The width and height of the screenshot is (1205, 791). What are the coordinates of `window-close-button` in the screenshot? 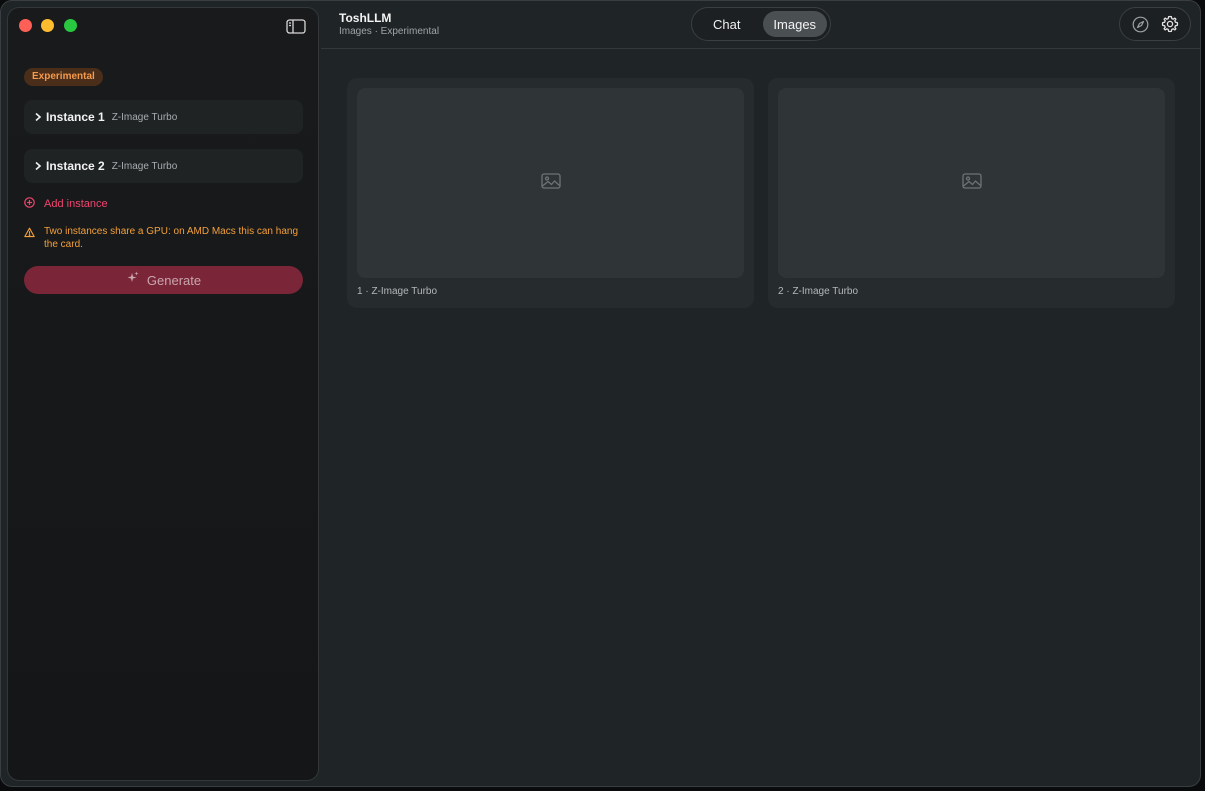 It's located at (25, 25).